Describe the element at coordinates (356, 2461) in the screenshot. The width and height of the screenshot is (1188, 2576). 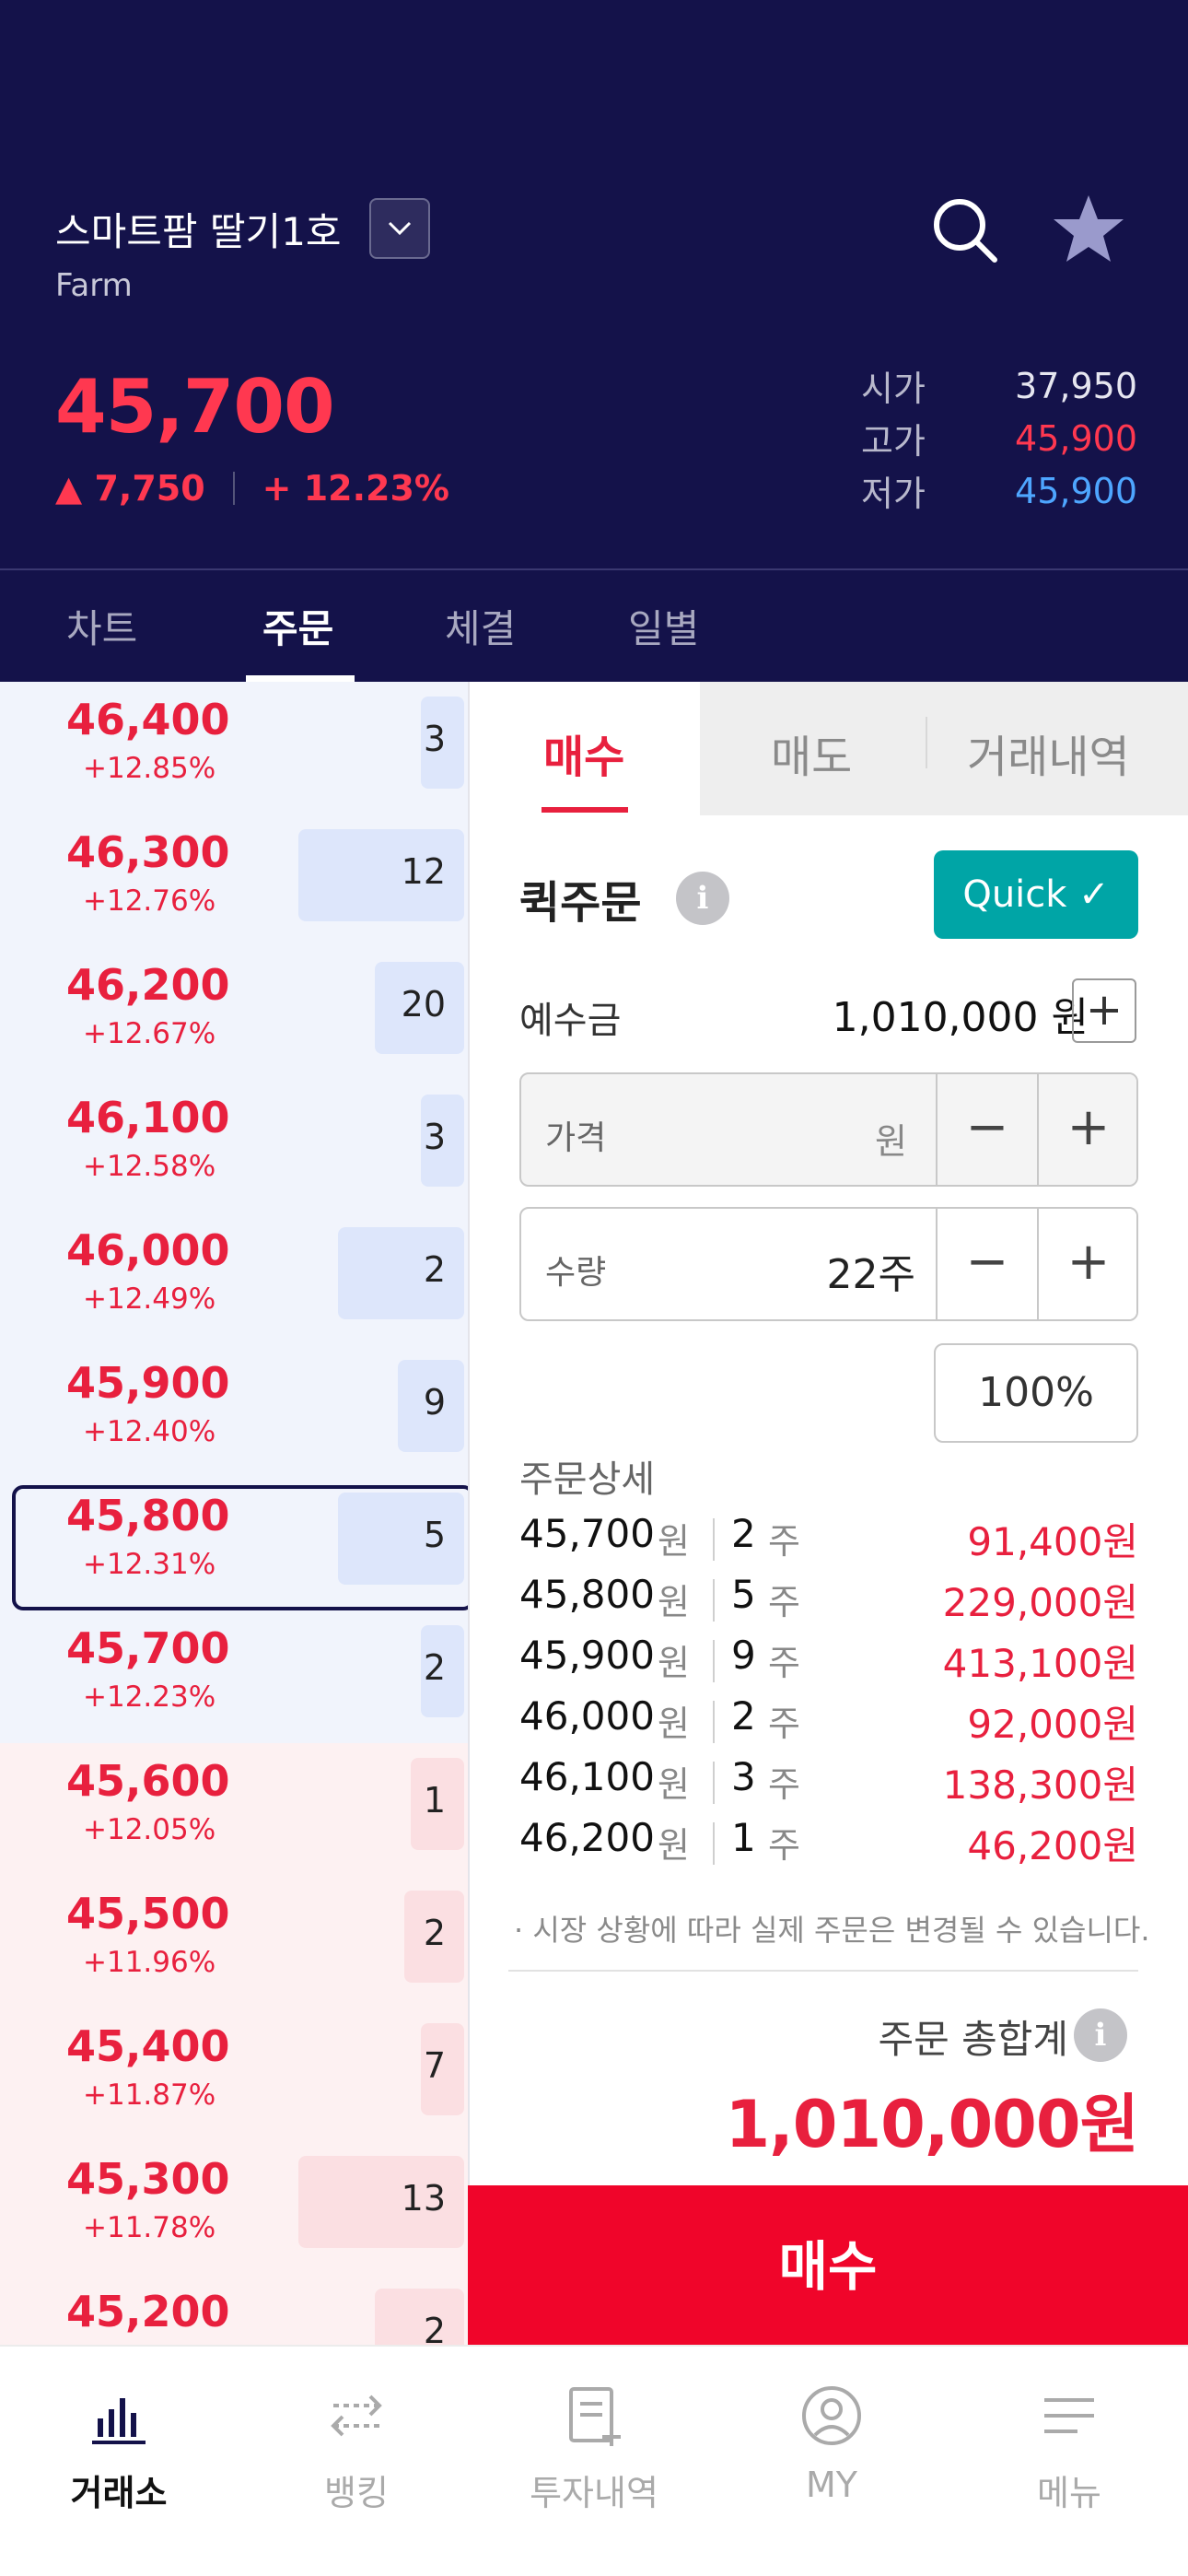
I see `nav-banking: 뱅킹` at that location.